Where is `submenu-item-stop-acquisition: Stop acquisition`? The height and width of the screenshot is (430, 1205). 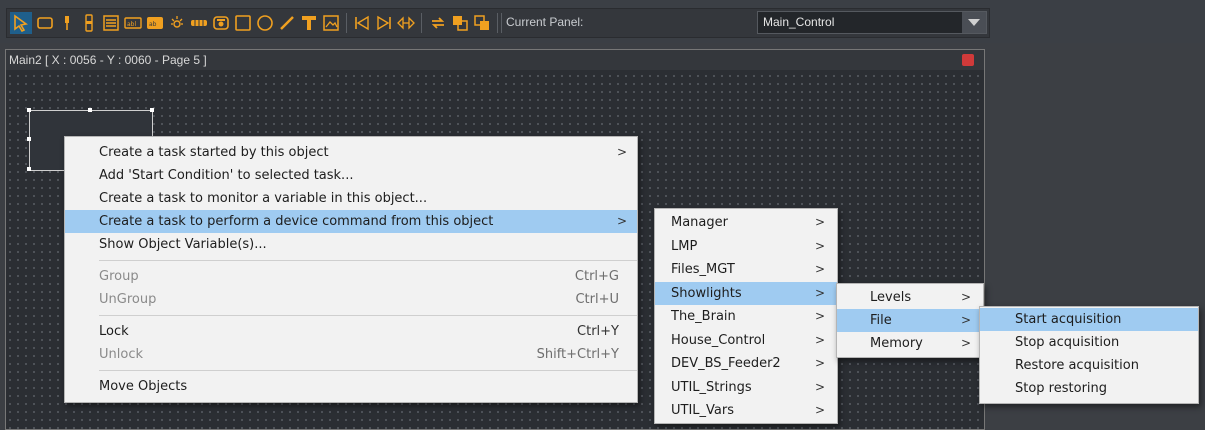
submenu-item-stop-acquisition: Stop acquisition is located at coordinates (1089, 342).